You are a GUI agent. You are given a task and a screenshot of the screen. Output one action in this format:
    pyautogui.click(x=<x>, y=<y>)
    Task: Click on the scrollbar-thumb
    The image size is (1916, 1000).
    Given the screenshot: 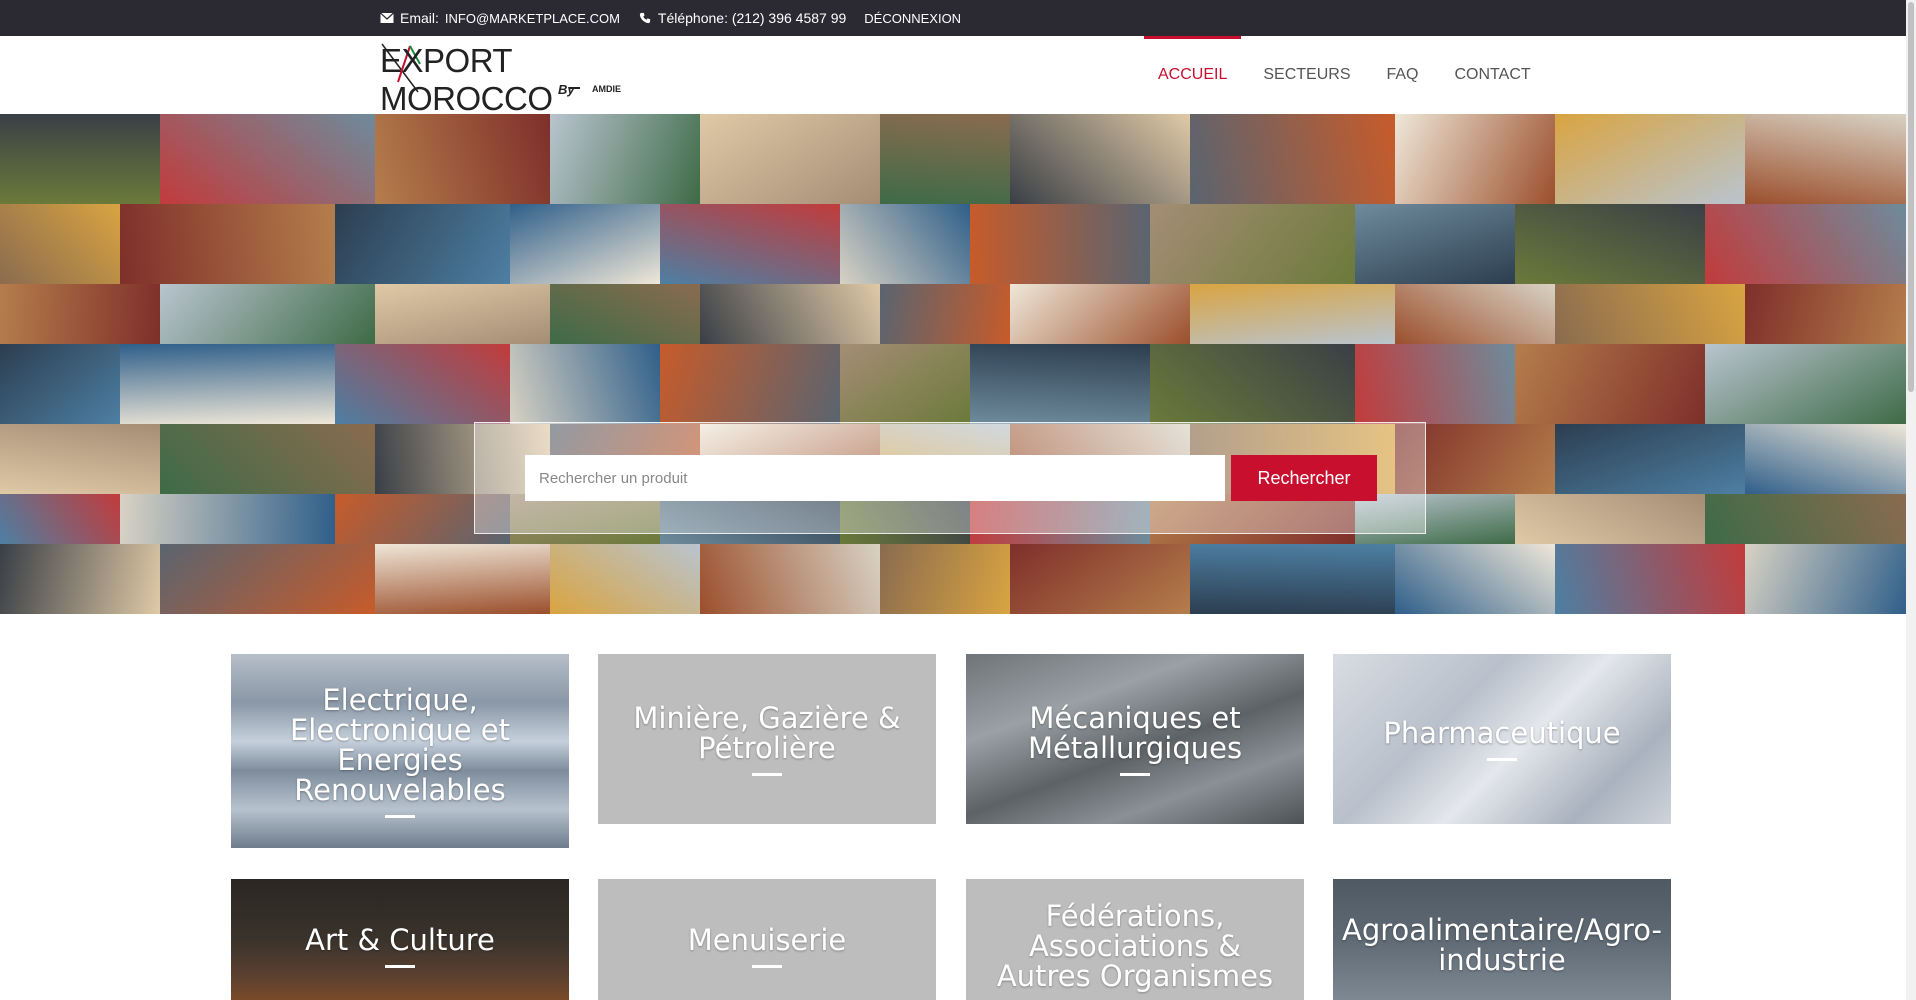 What is the action you would take?
    pyautogui.click(x=1911, y=197)
    